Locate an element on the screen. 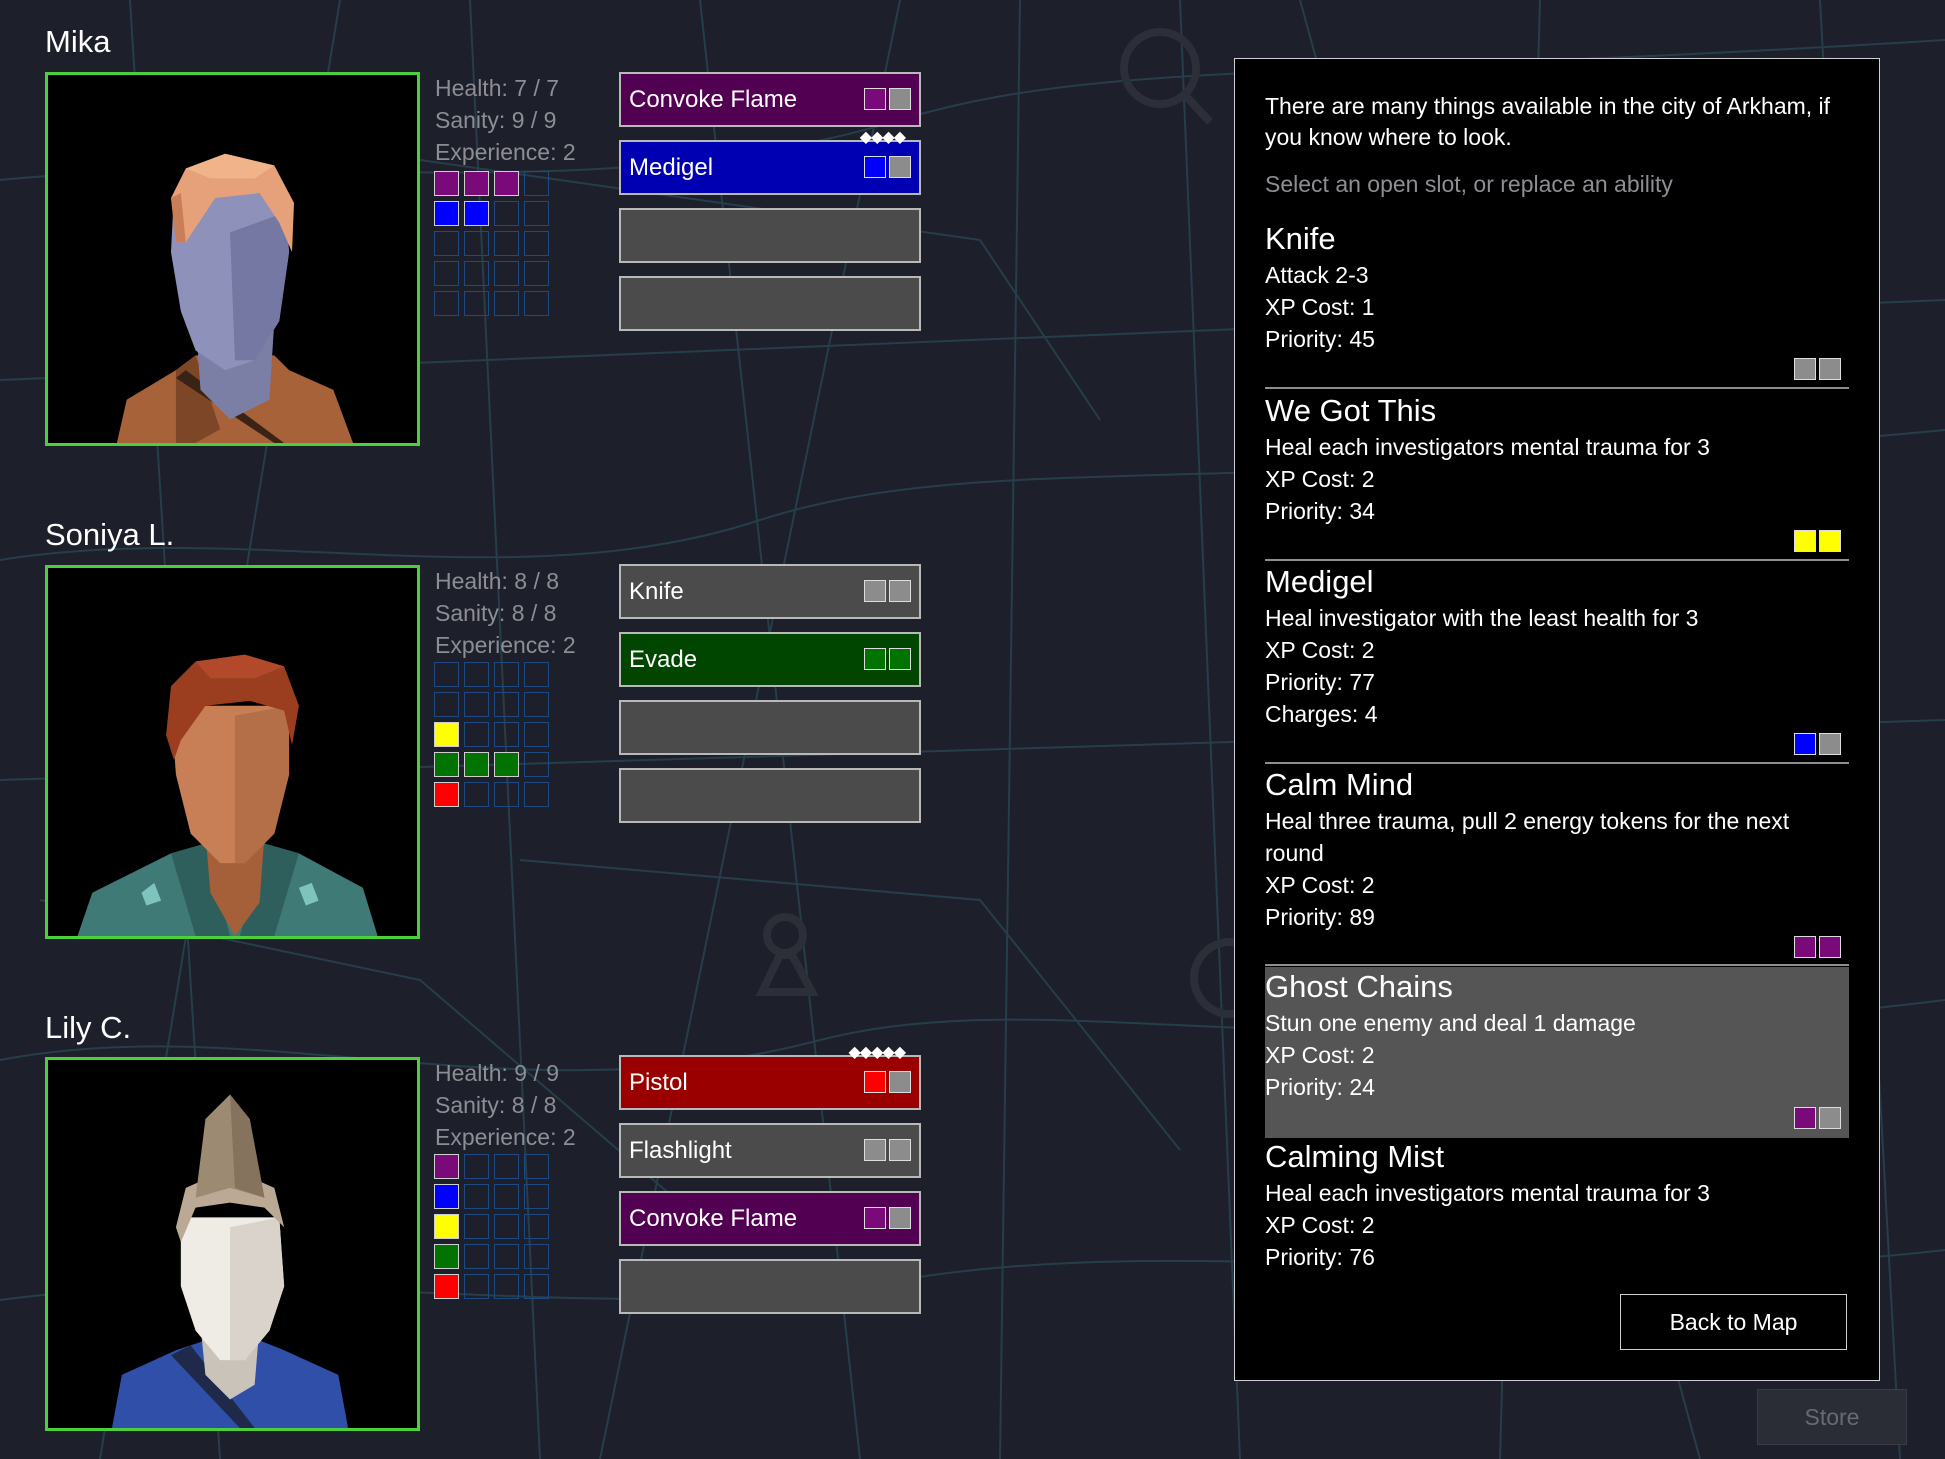  health-stat: Health: 8 / 8 is located at coordinates (497, 581).